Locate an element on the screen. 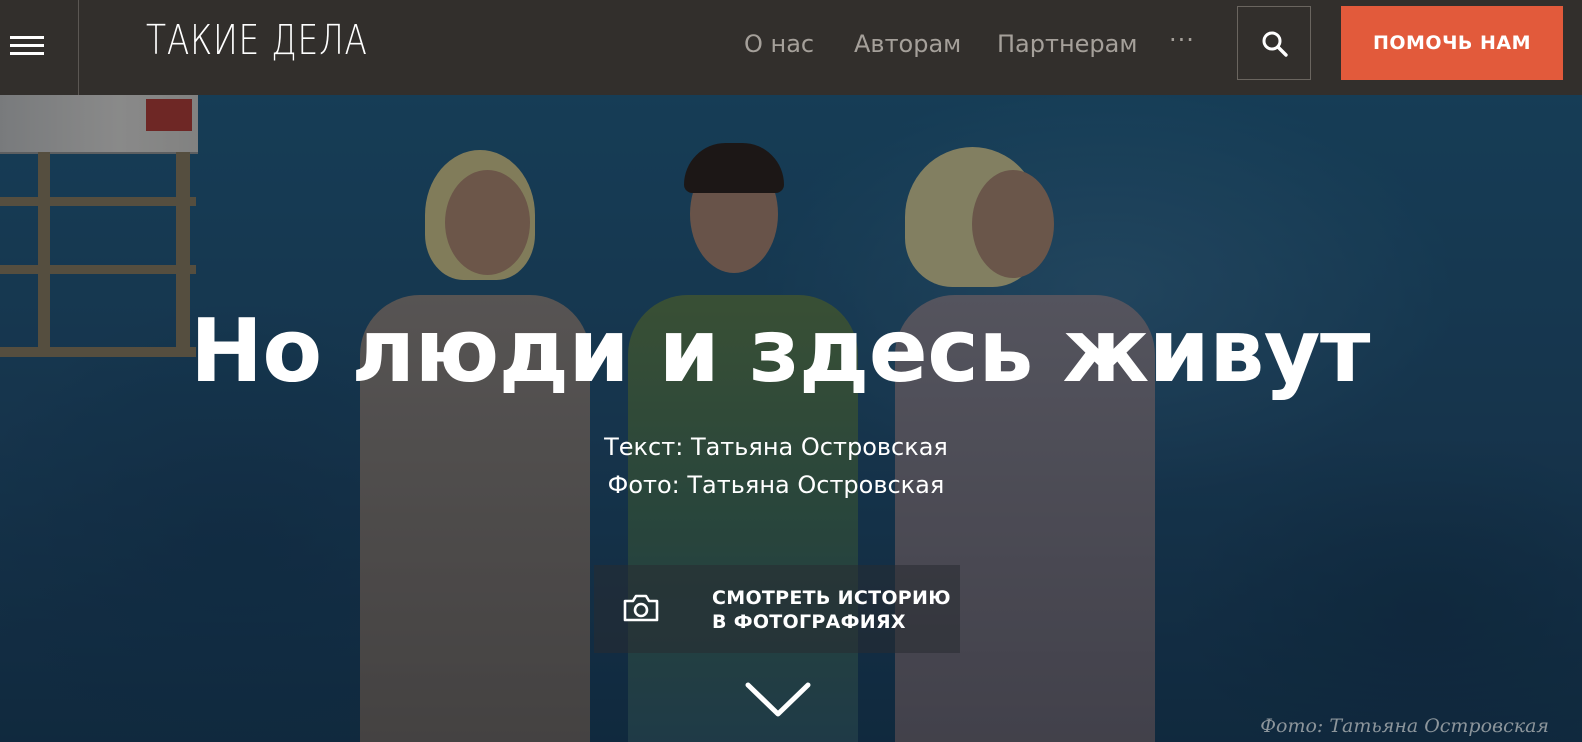  donate-button: ПОМОЧЬ НАМ is located at coordinates (1452, 43).